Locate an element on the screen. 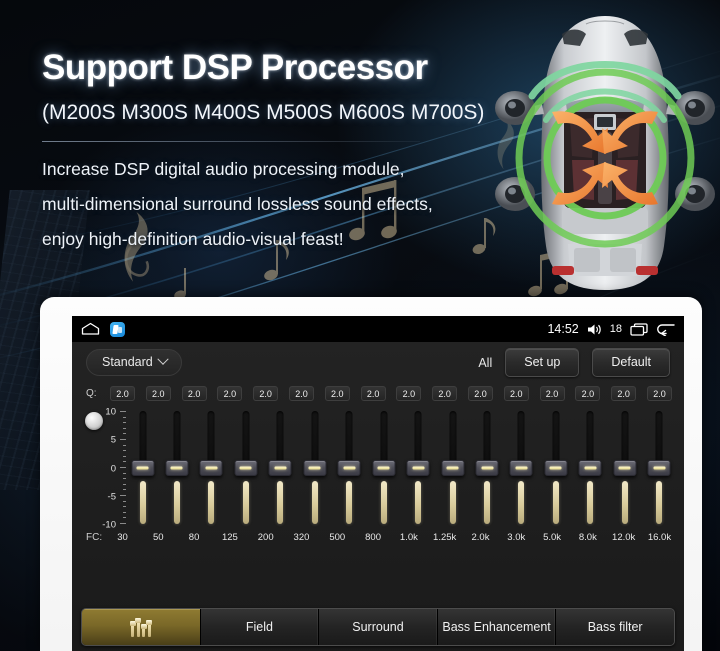 The width and height of the screenshot is (720, 651). tab-equalizer is located at coordinates (141, 627).